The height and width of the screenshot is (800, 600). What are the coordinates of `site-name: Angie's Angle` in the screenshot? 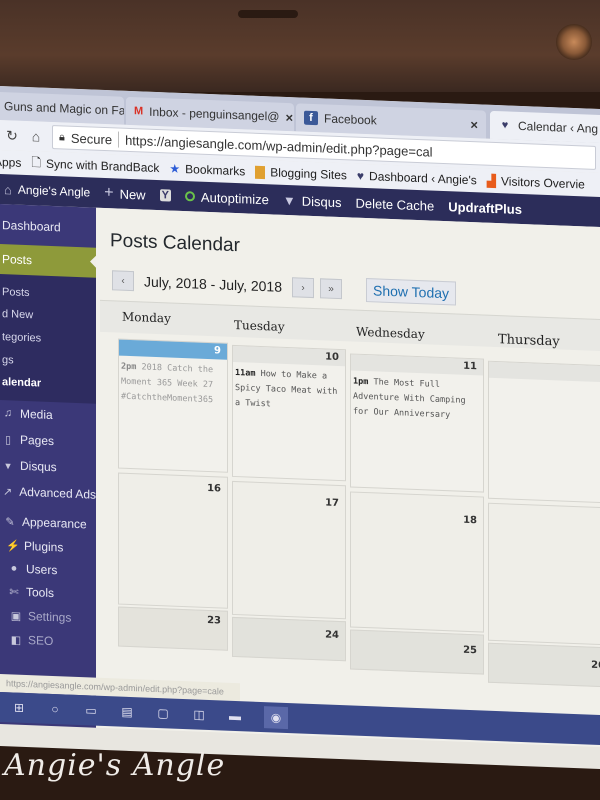 It's located at (54, 191).